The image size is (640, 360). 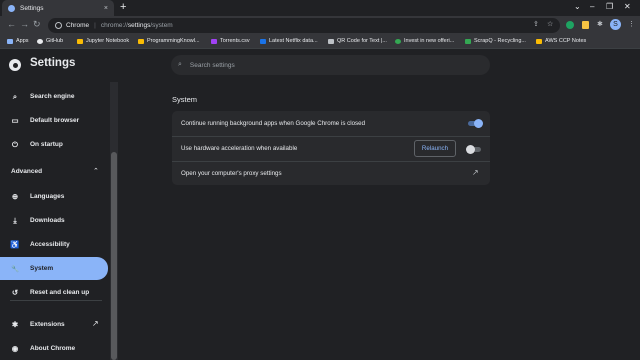 I want to click on kaggle-icon, so click(x=263, y=41).